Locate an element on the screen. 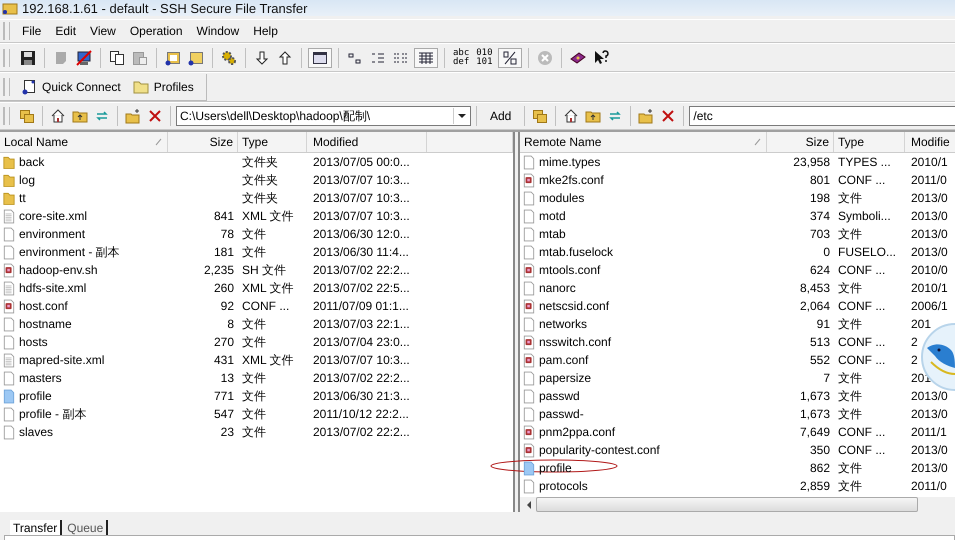 The height and width of the screenshot is (540, 955). file-name: mime.types is located at coordinates (569, 162).